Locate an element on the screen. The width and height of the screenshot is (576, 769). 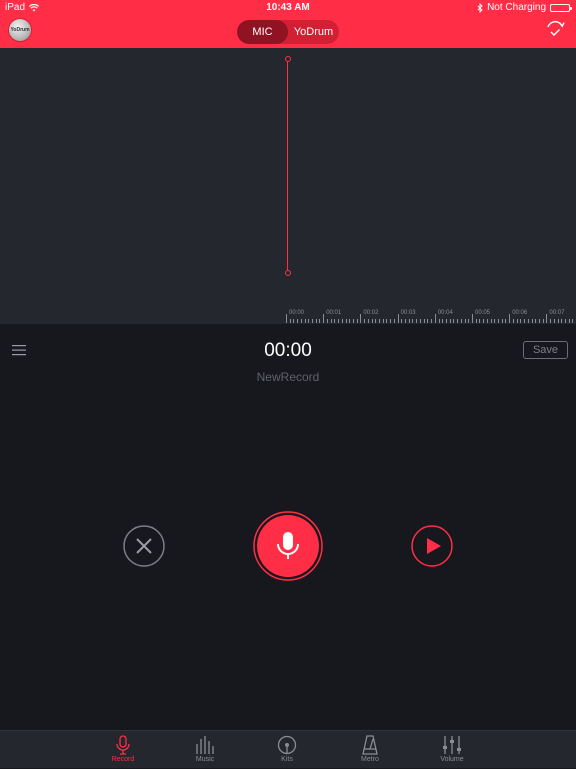
tab-record-label: Record is located at coordinates (123, 759).